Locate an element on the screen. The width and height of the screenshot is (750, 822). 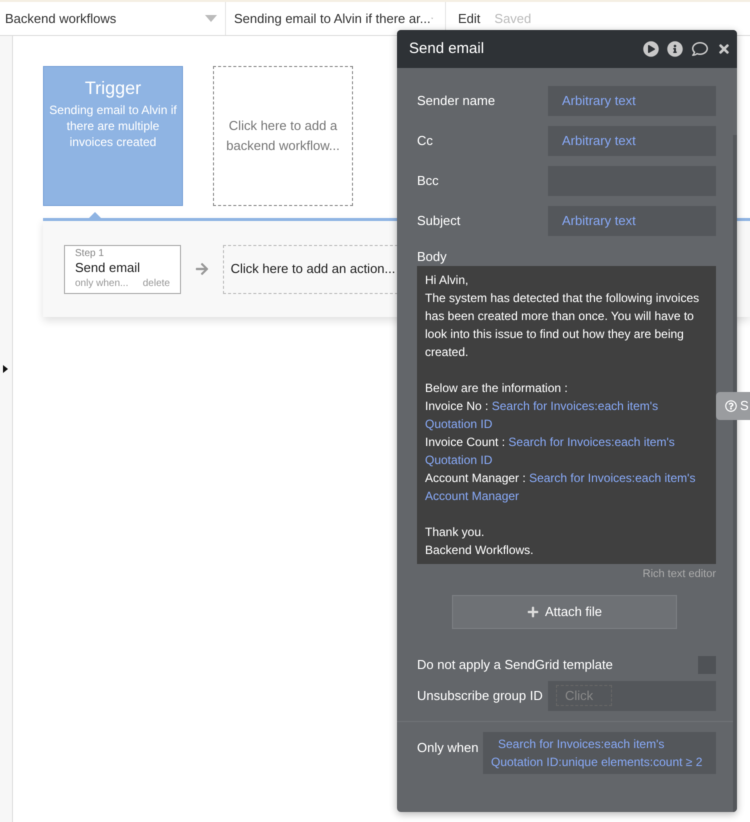
body-text: Invoice Count : Search for Invoices:each item's Quotation ID is located at coordinates (550, 451).